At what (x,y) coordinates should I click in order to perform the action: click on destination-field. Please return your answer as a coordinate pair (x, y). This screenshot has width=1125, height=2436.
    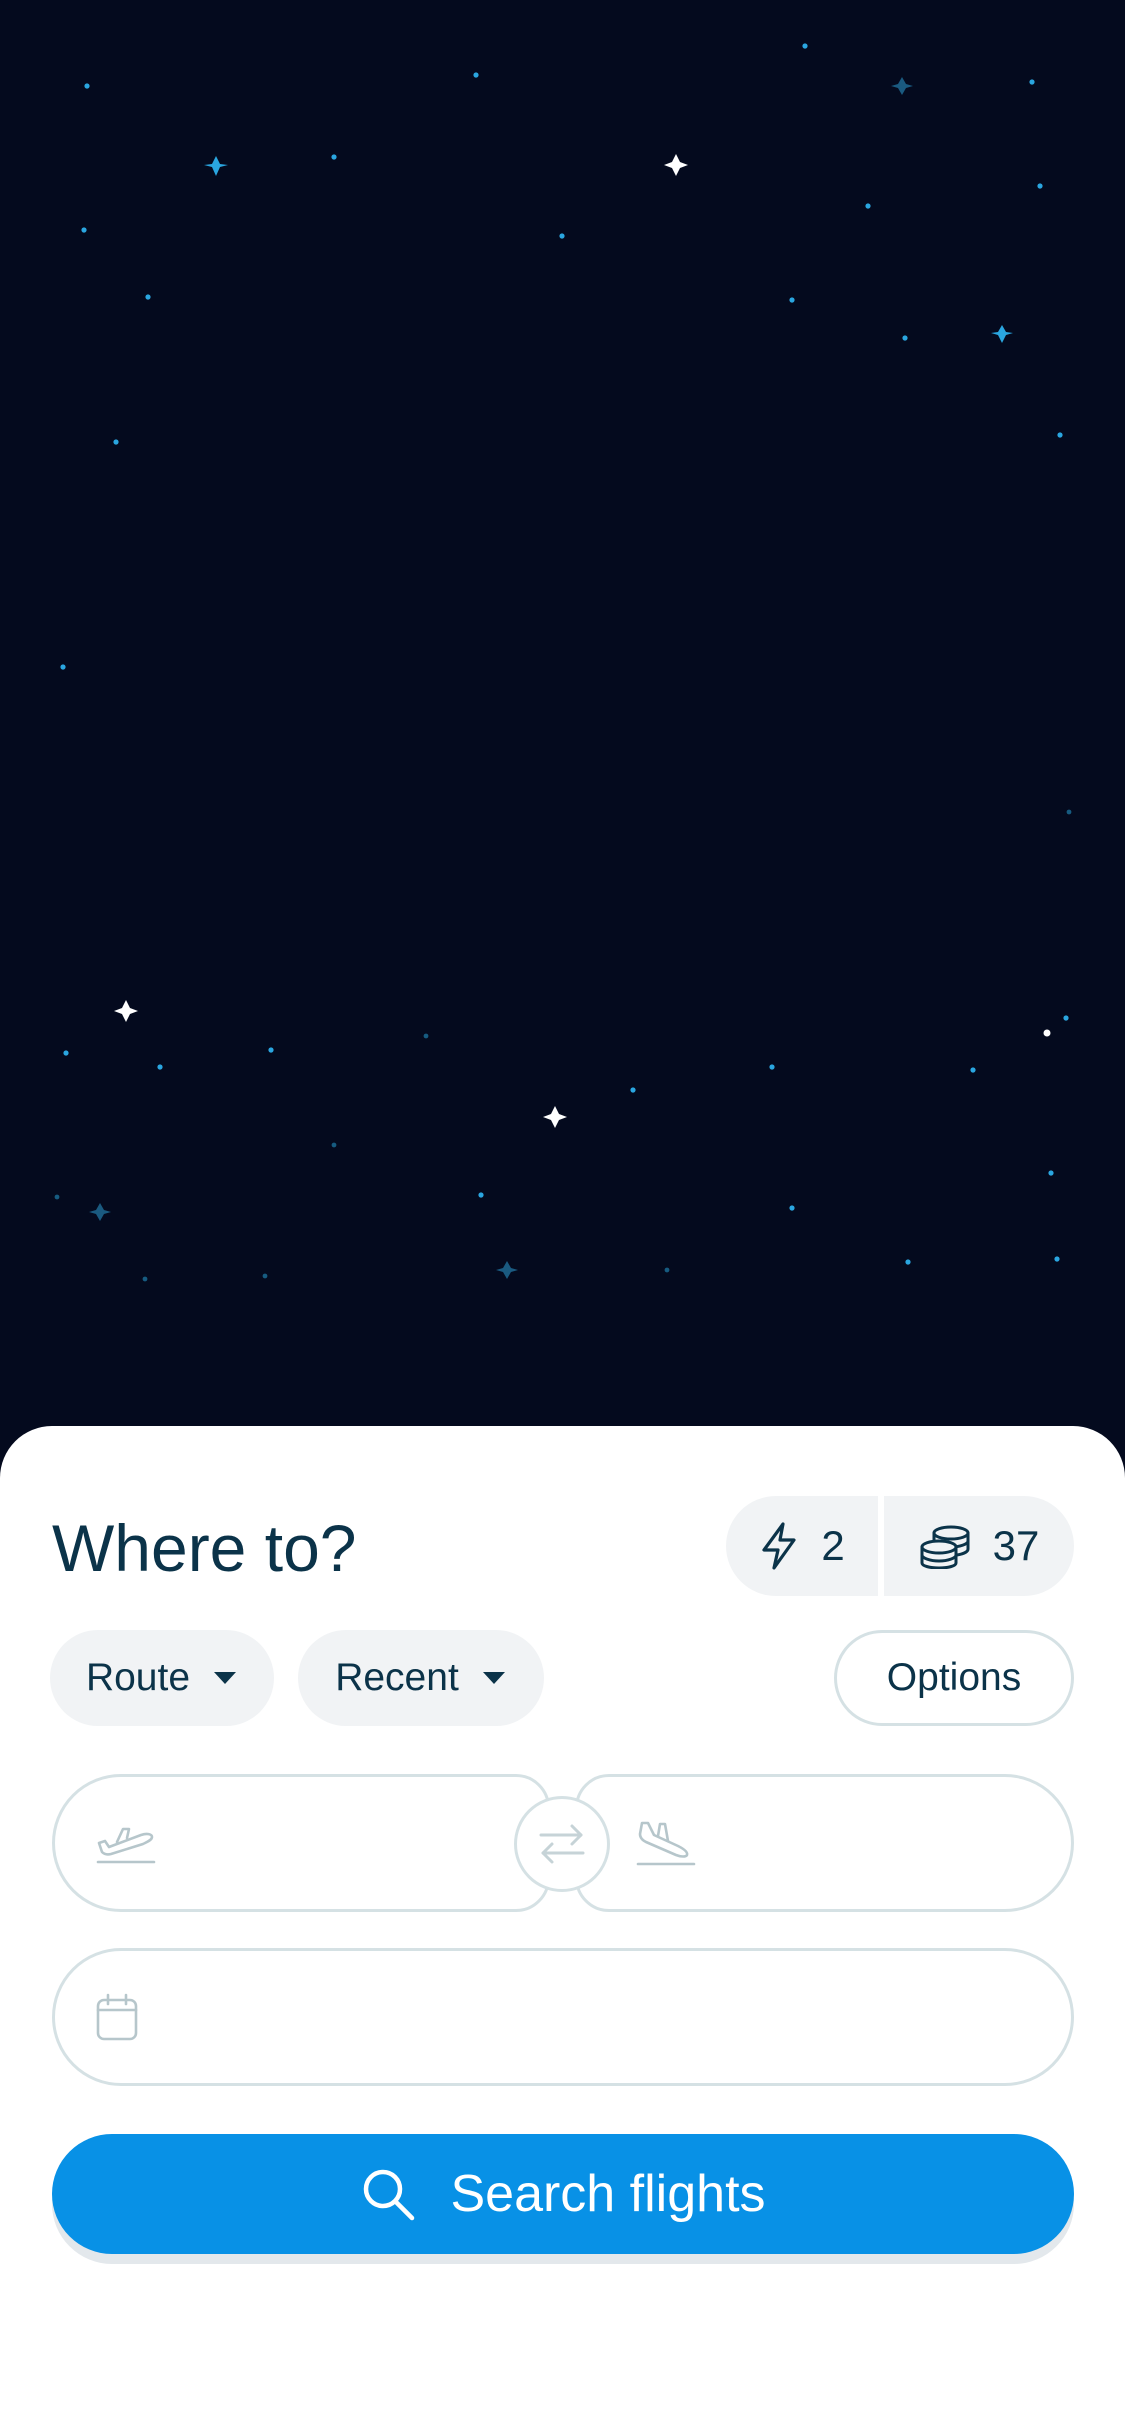
    Looking at the image, I should click on (824, 1843).